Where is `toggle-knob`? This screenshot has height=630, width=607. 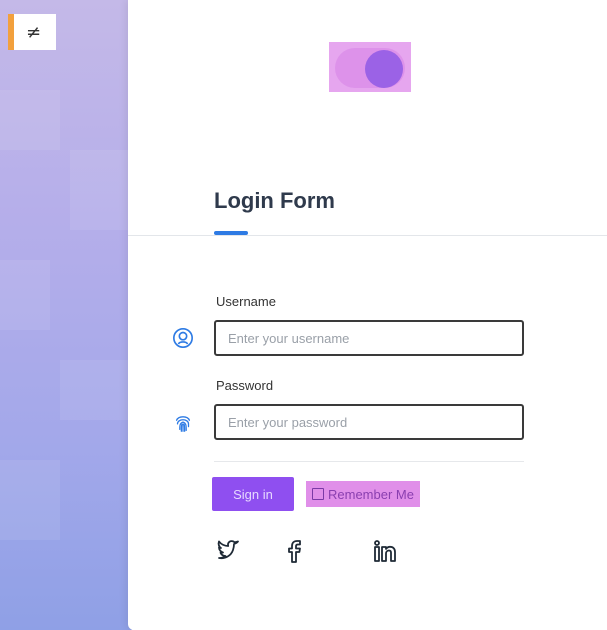
toggle-knob is located at coordinates (384, 69).